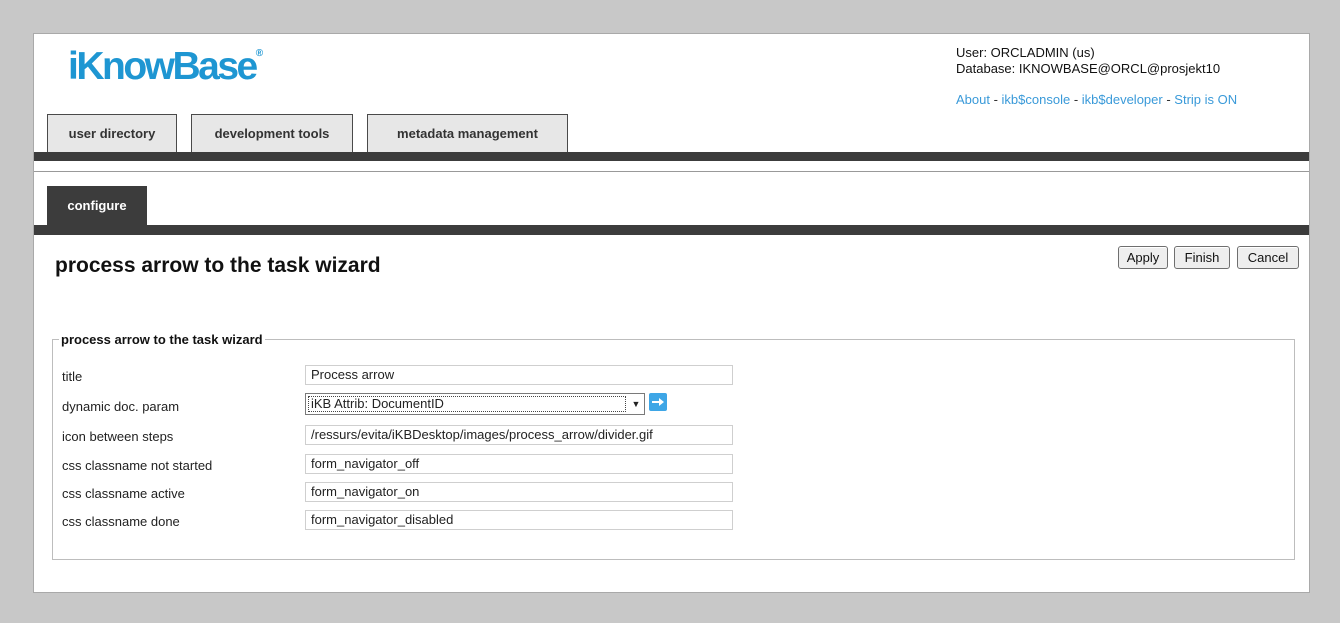  What do you see at coordinates (165, 66) in the screenshot?
I see `ikb-logo: iKnowBase®` at bounding box center [165, 66].